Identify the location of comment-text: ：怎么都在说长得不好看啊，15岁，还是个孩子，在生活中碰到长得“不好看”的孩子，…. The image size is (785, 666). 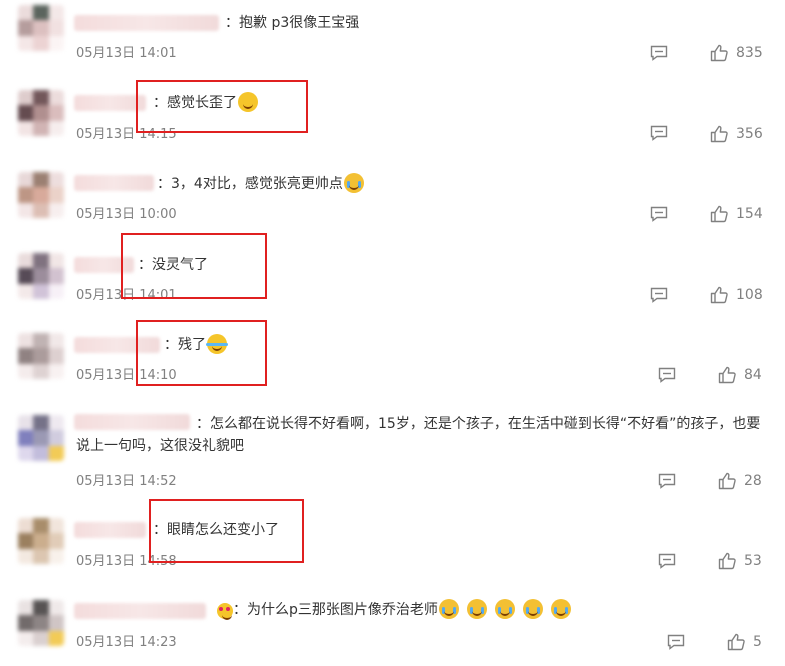
(418, 435).